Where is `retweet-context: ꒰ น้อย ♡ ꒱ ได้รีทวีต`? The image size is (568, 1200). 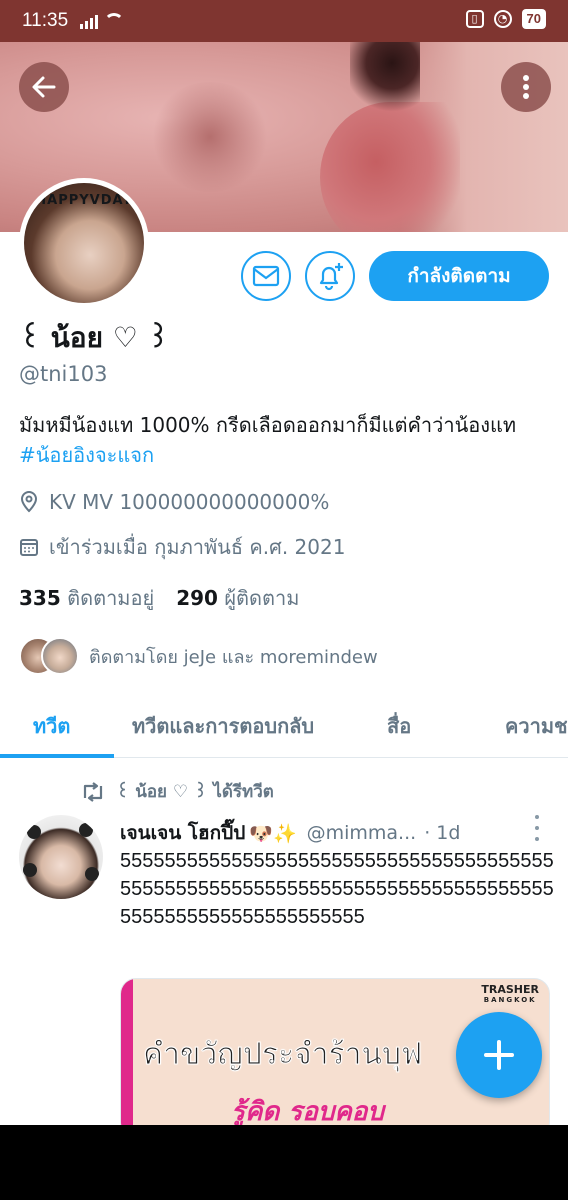
retweet-context: ꒰ น้อย ♡ ꒱ ได้รีทวีต is located at coordinates (177, 791).